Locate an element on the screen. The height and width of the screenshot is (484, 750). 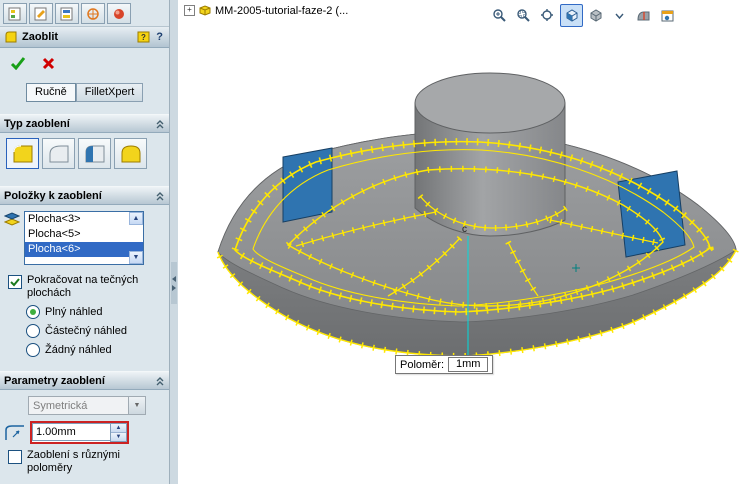
selected-items-list: Plocha<3> Plocha<5> Plocha<6> ▲ ▼ is located at coordinates (84, 238).